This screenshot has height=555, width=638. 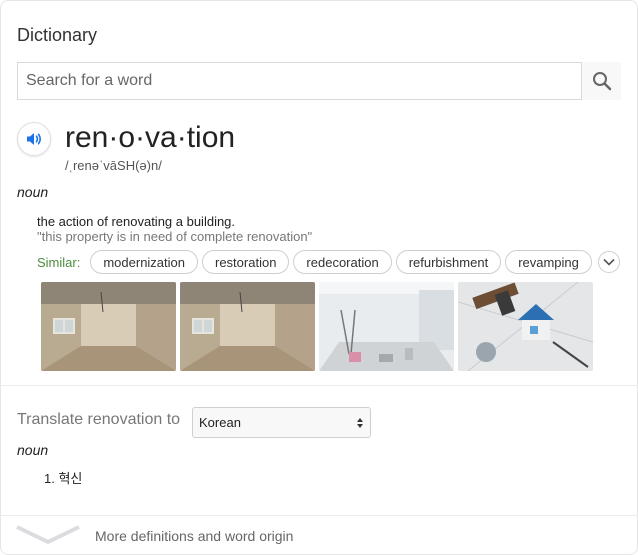 I want to click on search-bar, so click(x=319, y=81).